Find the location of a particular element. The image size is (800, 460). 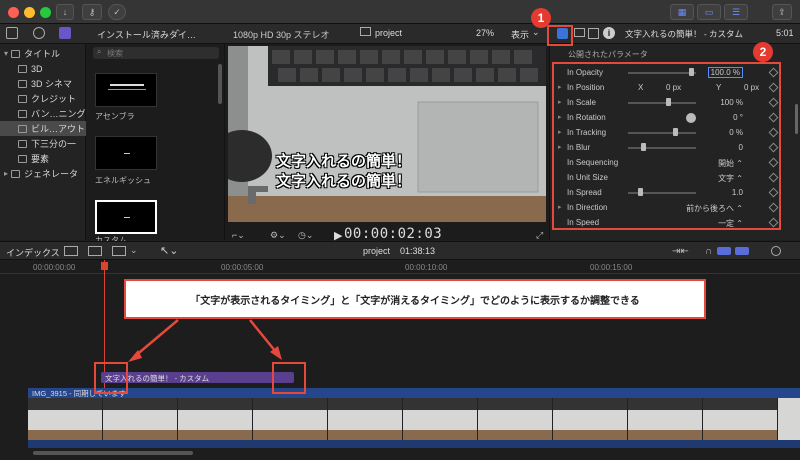

callout-arrows is located at coordinates (205, 340).